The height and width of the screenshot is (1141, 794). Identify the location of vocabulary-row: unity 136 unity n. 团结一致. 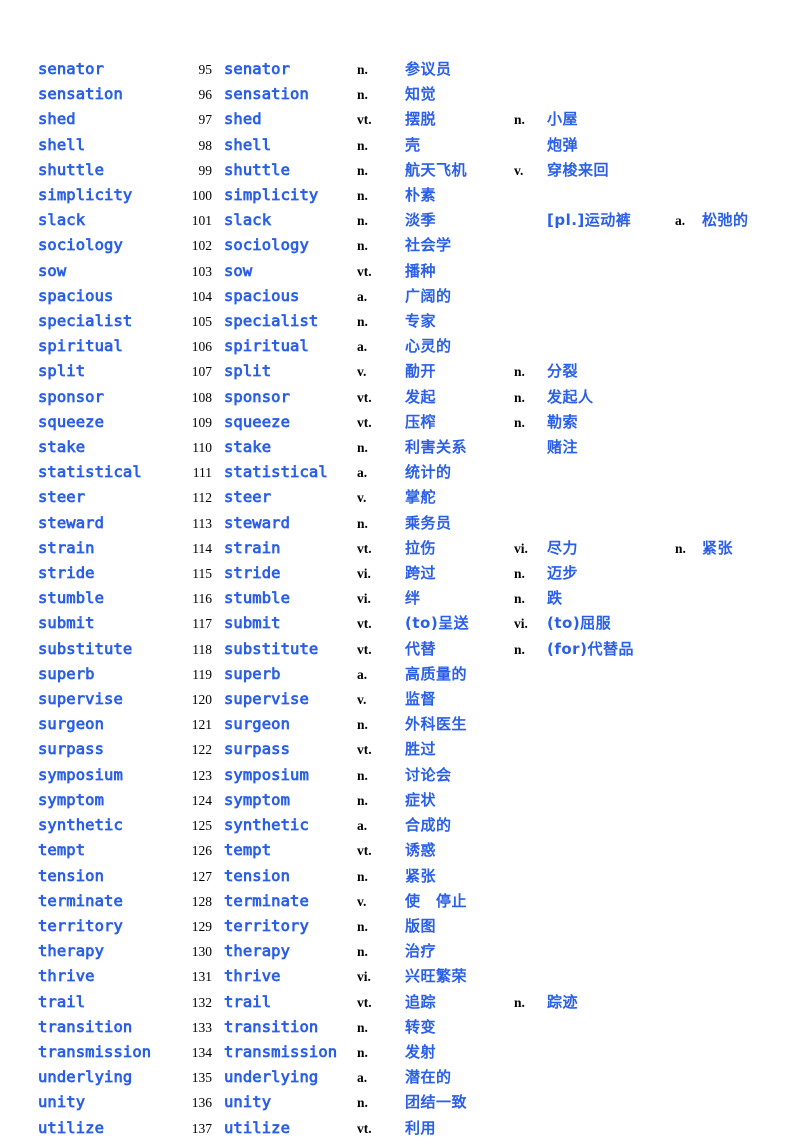
(397, 1102).